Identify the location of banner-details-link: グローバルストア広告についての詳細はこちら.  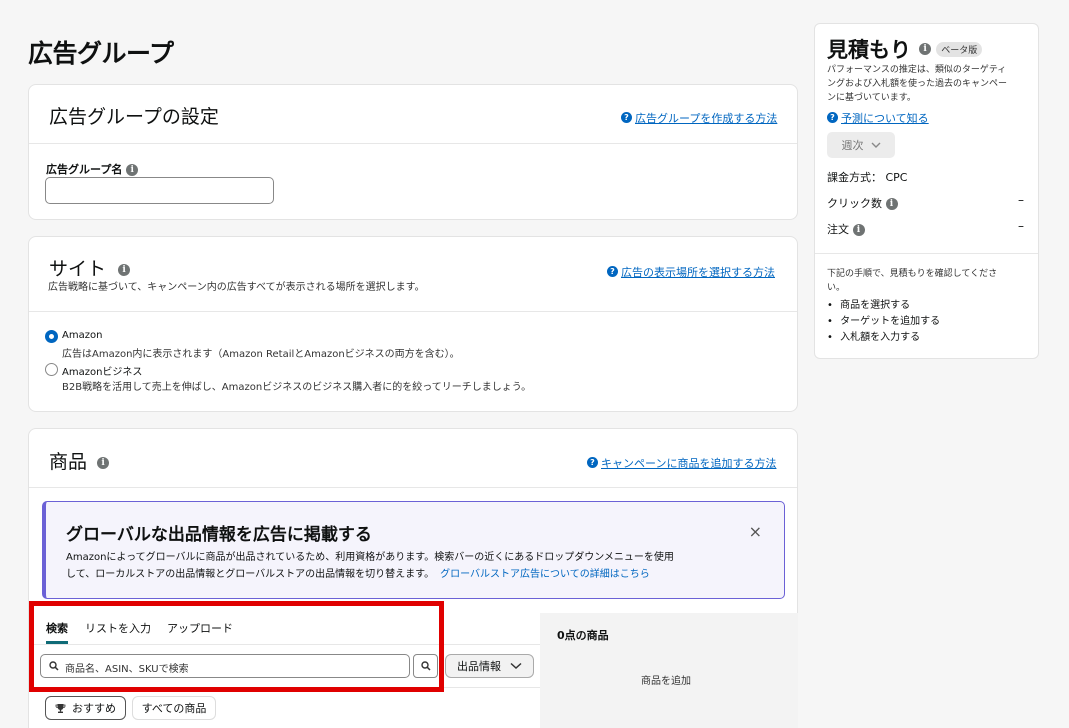
(545, 574).